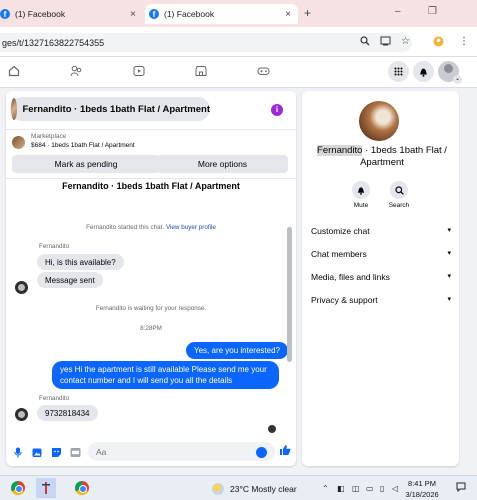 This screenshot has width=477, height=500. Describe the element at coordinates (370, 488) in the screenshot. I see `network-icon: ▭` at that location.